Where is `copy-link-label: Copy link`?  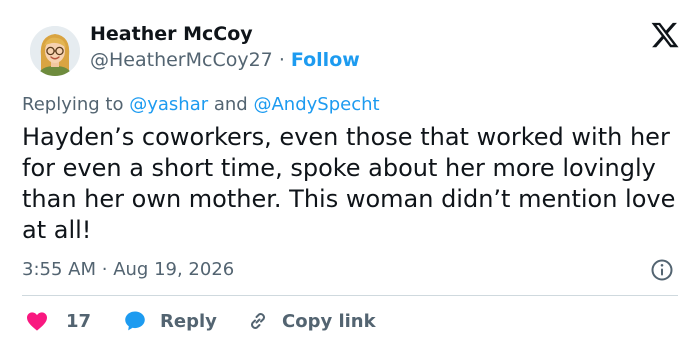
copy-link-label: Copy link is located at coordinates (329, 321).